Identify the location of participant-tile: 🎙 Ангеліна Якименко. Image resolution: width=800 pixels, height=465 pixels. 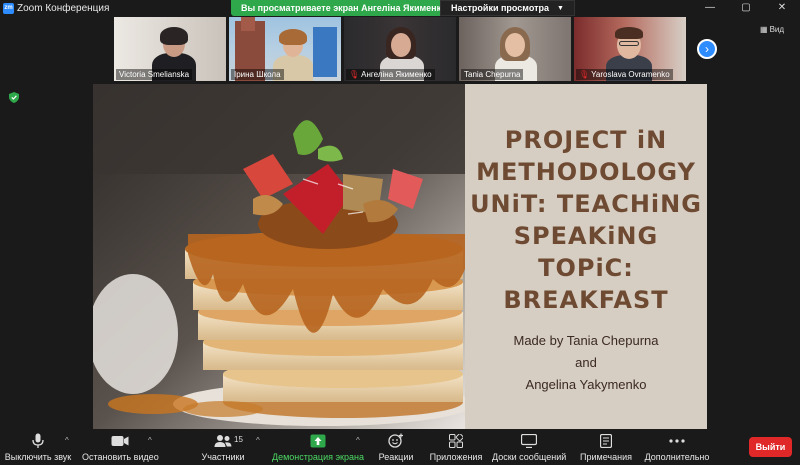
(400, 49).